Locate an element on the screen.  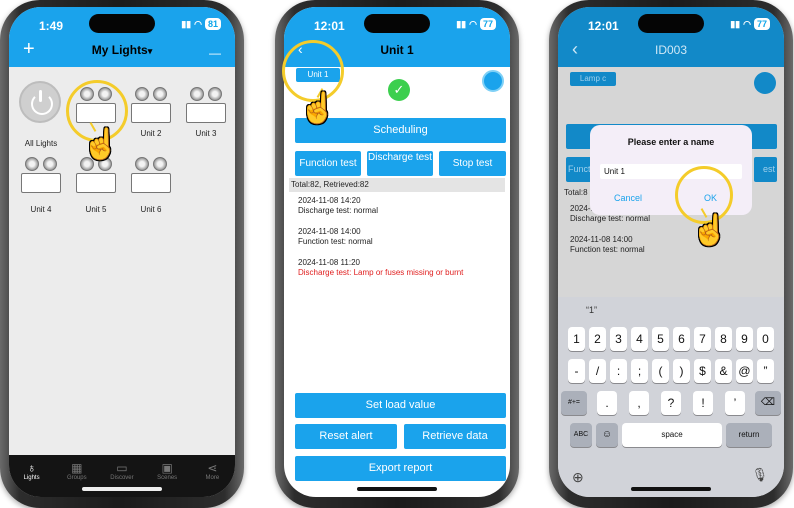
chevron-down-icon: ▾ is located at coordinates (150, 51).